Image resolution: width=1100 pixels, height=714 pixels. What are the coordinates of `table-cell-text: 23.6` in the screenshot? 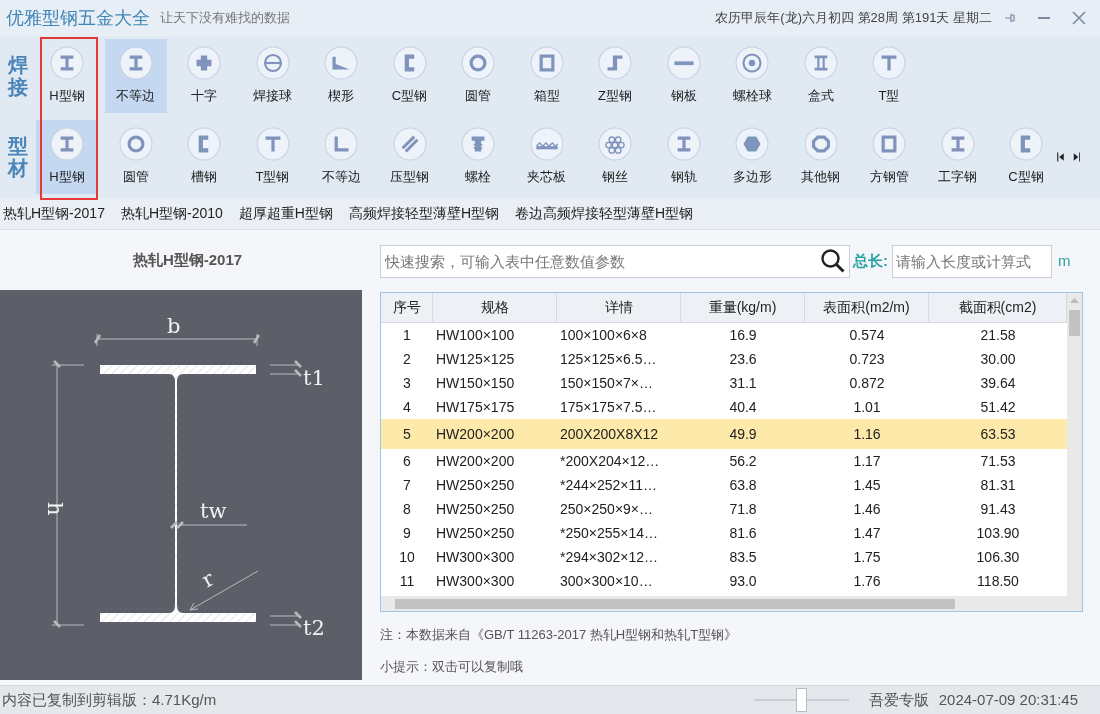 It's located at (743, 359).